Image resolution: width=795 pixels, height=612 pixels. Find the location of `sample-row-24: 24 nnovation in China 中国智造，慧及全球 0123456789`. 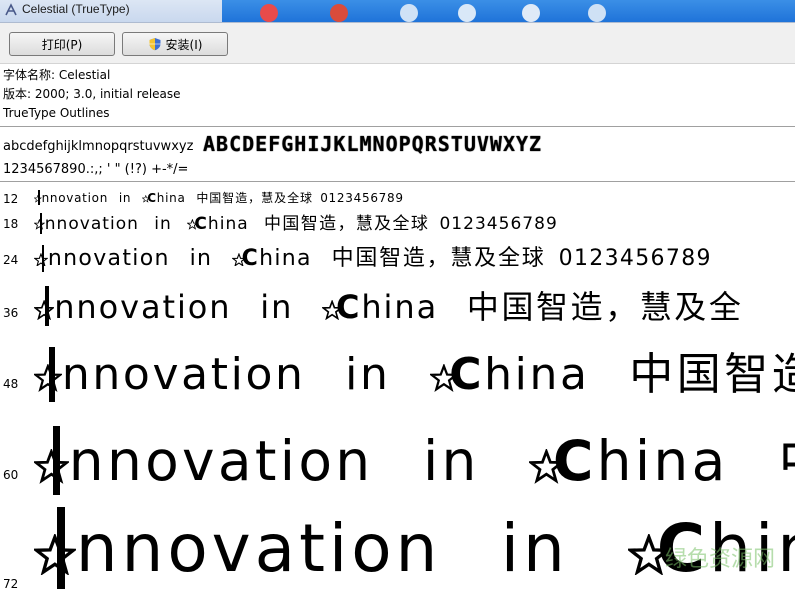

sample-row-24: 24 nnovation in China 中国智造，慧及全球 0123456789 is located at coordinates (397, 255).